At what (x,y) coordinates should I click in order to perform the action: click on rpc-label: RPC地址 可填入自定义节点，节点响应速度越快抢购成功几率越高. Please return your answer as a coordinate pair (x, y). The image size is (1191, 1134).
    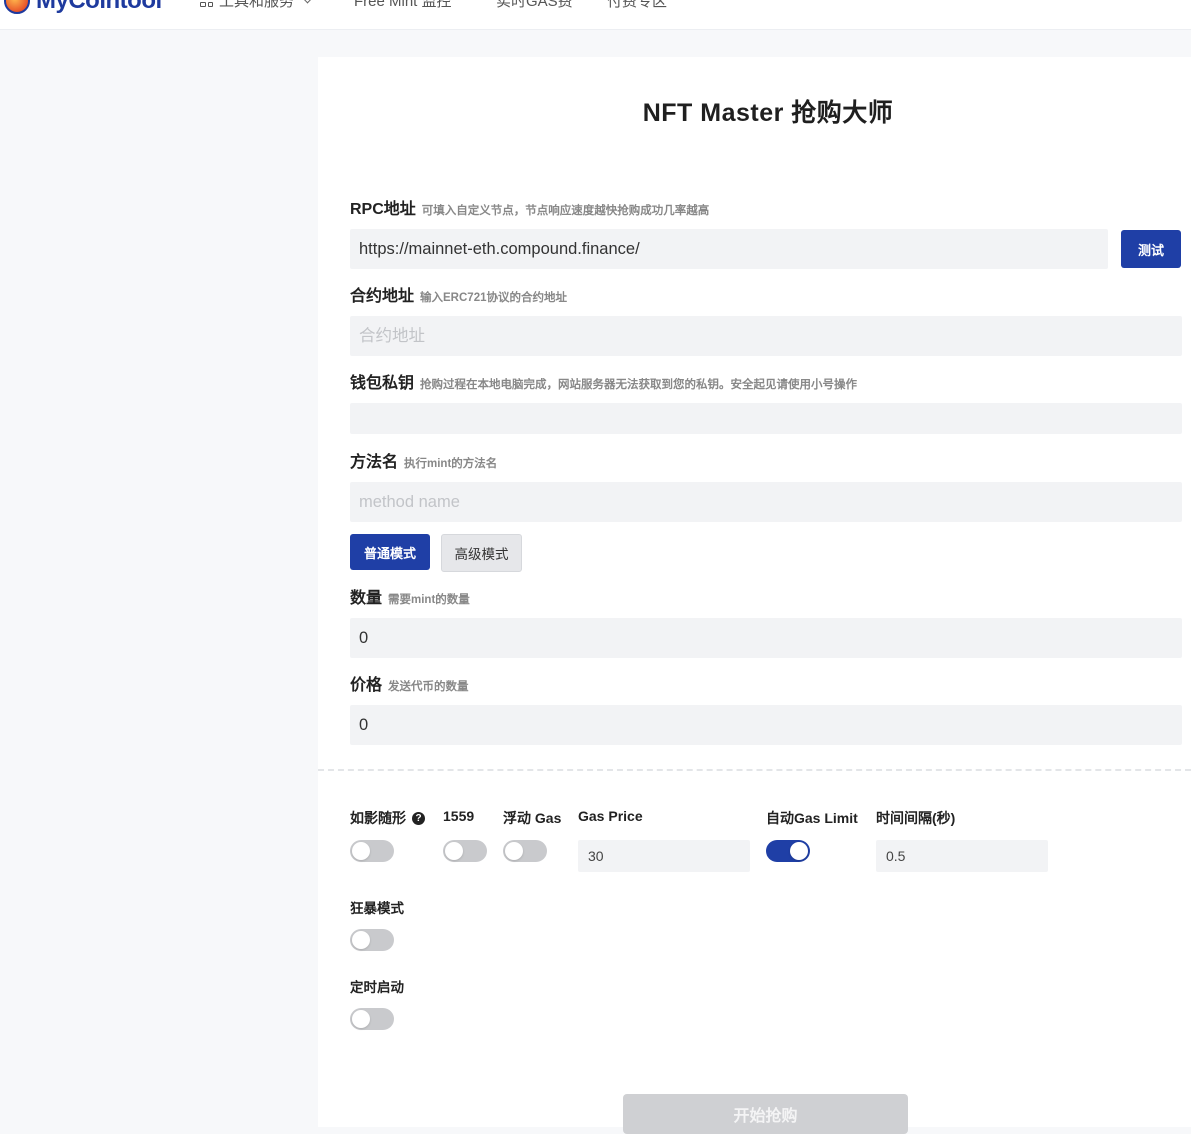
    Looking at the image, I should click on (529, 207).